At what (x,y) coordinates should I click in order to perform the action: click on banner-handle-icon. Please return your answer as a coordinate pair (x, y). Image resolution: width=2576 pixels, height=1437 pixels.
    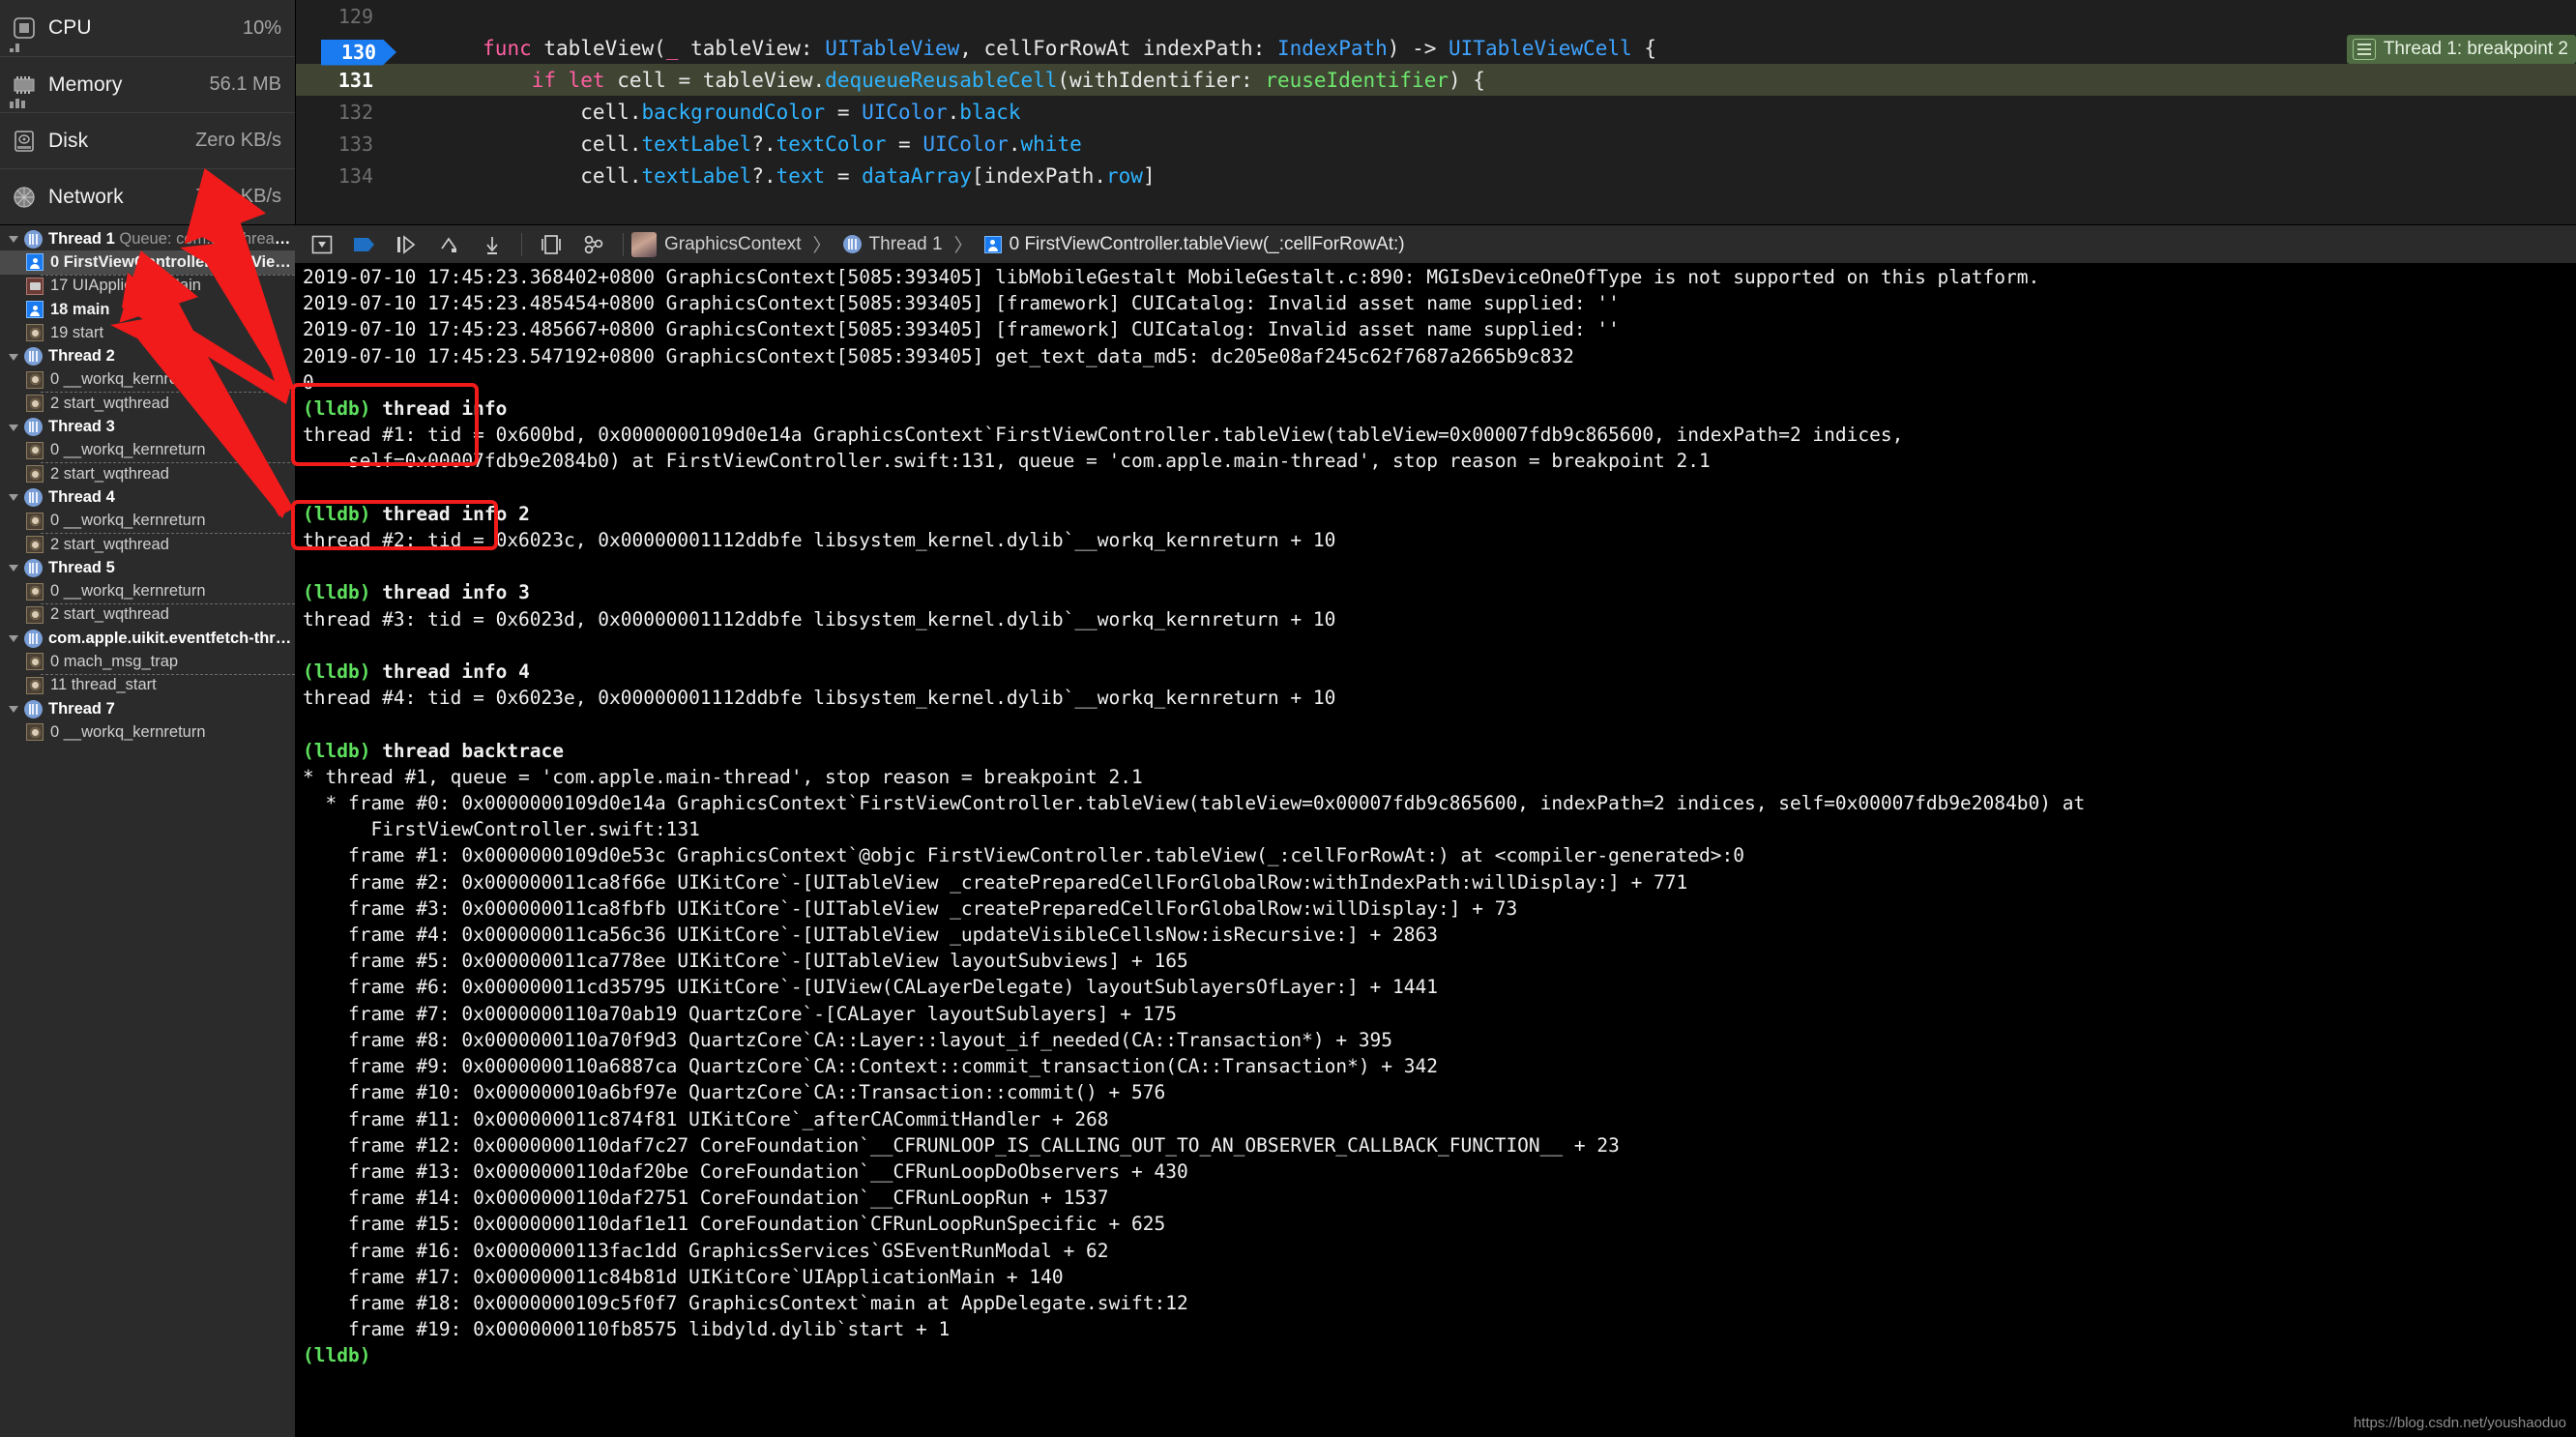
    Looking at the image, I should click on (2364, 49).